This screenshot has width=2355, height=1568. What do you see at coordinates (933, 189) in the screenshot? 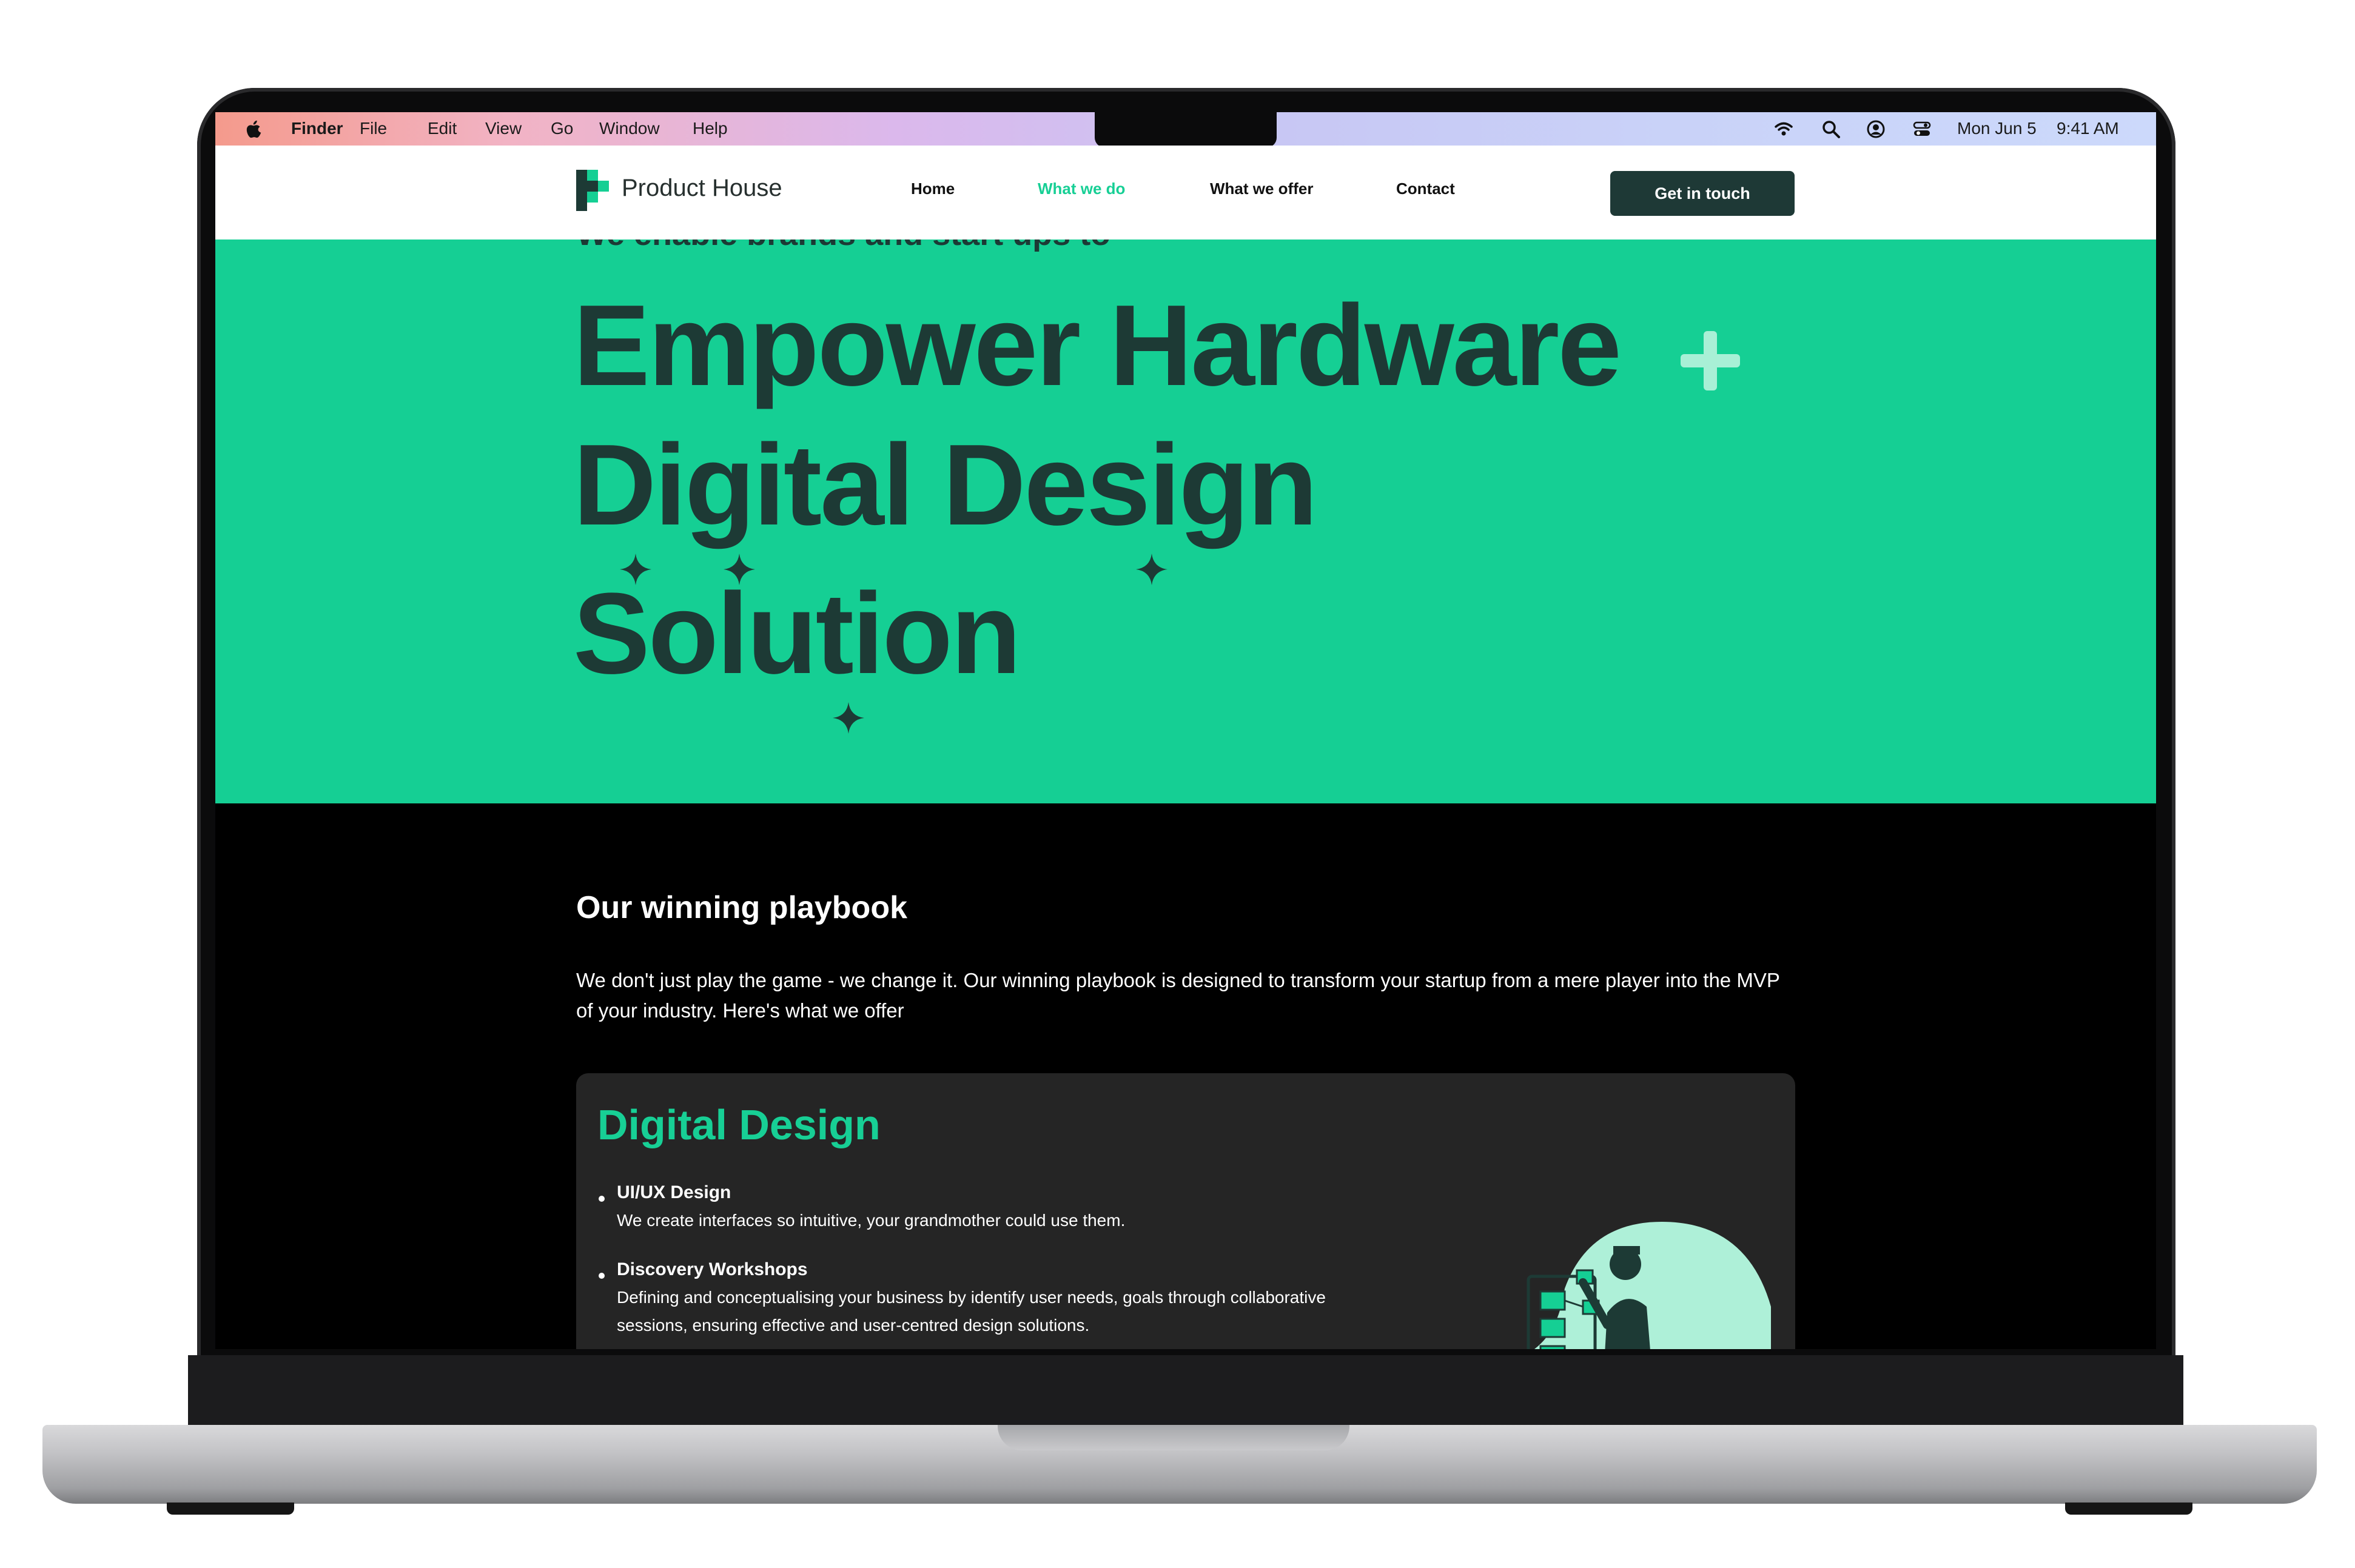
I see `nav-home: Home` at bounding box center [933, 189].